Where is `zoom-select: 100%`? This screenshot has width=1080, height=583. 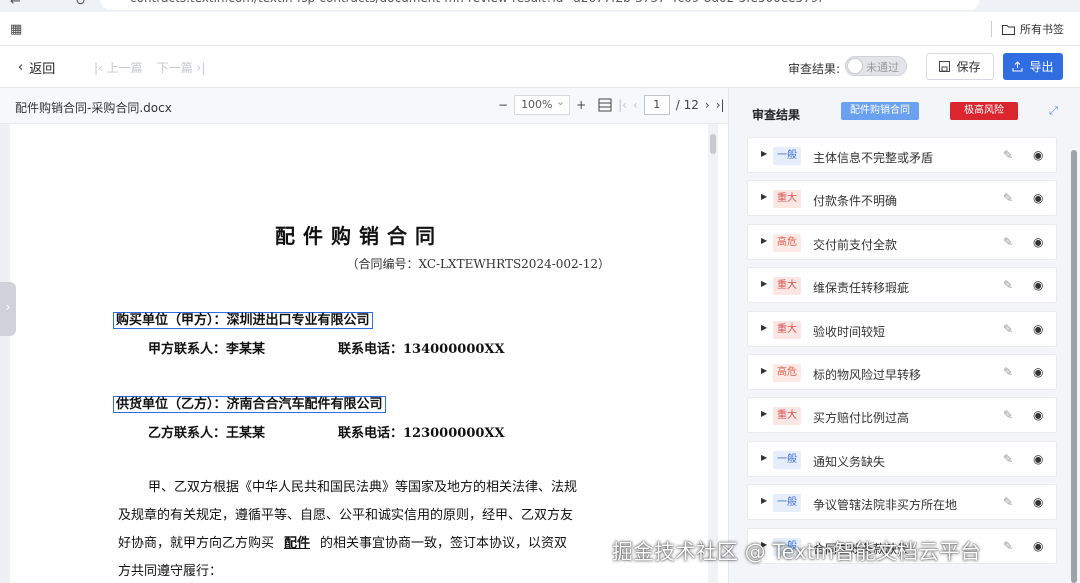 zoom-select: 100% is located at coordinates (542, 105).